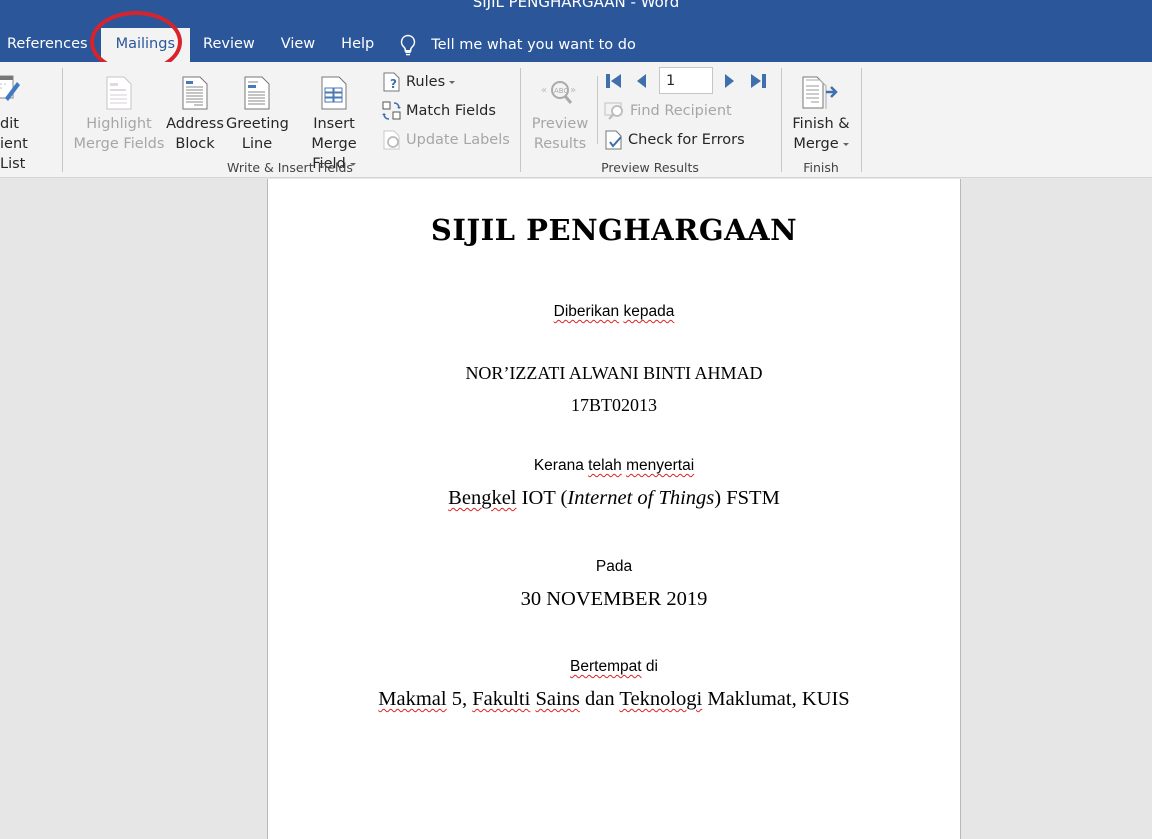 The width and height of the screenshot is (1152, 839). Describe the element at coordinates (558, 465) in the screenshot. I see `reason-word: Kerana` at that location.